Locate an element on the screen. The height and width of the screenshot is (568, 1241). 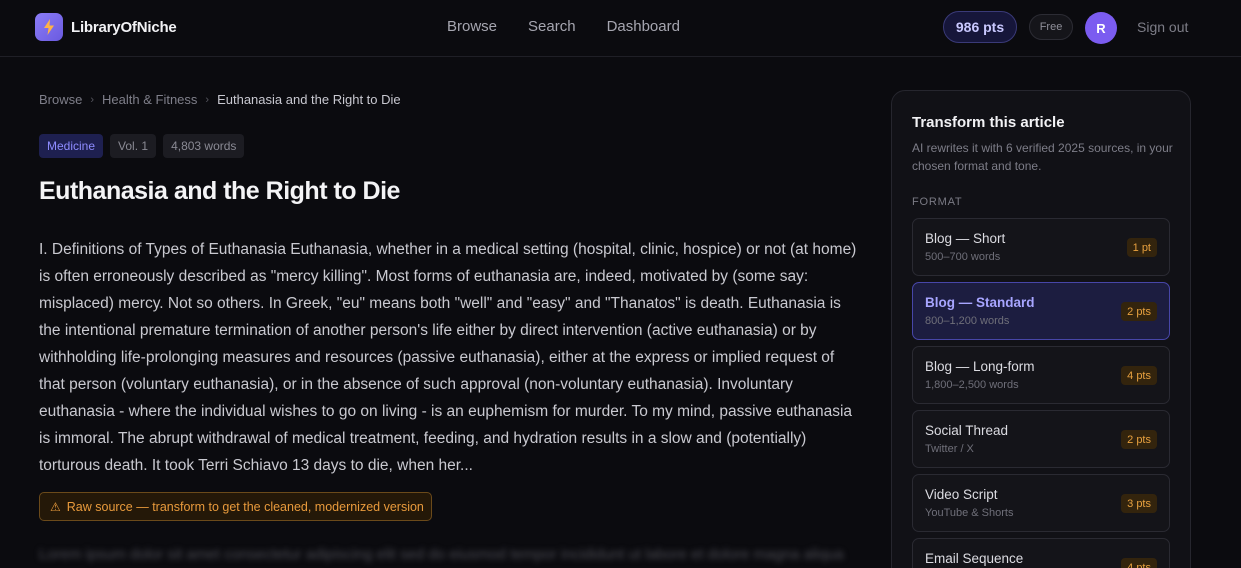
brand: LibraryOfNiche is located at coordinates (106, 27).